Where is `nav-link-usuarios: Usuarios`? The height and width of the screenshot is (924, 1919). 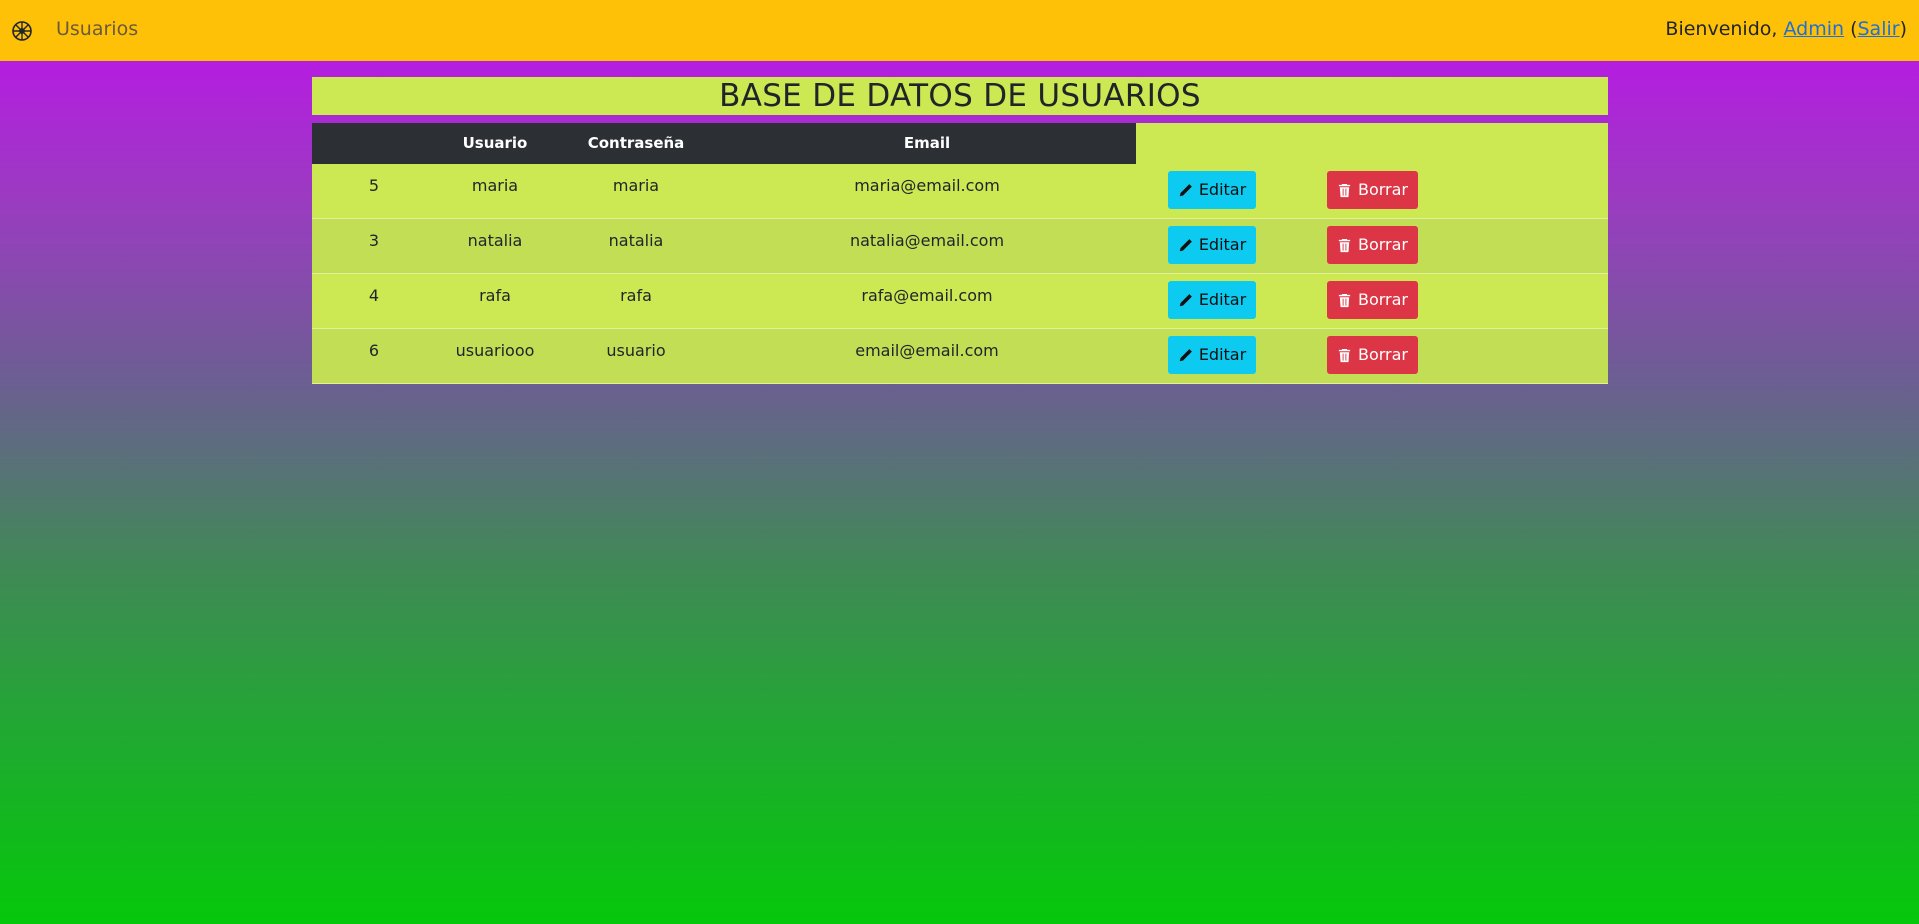 nav-link-usuarios: Usuarios is located at coordinates (97, 29).